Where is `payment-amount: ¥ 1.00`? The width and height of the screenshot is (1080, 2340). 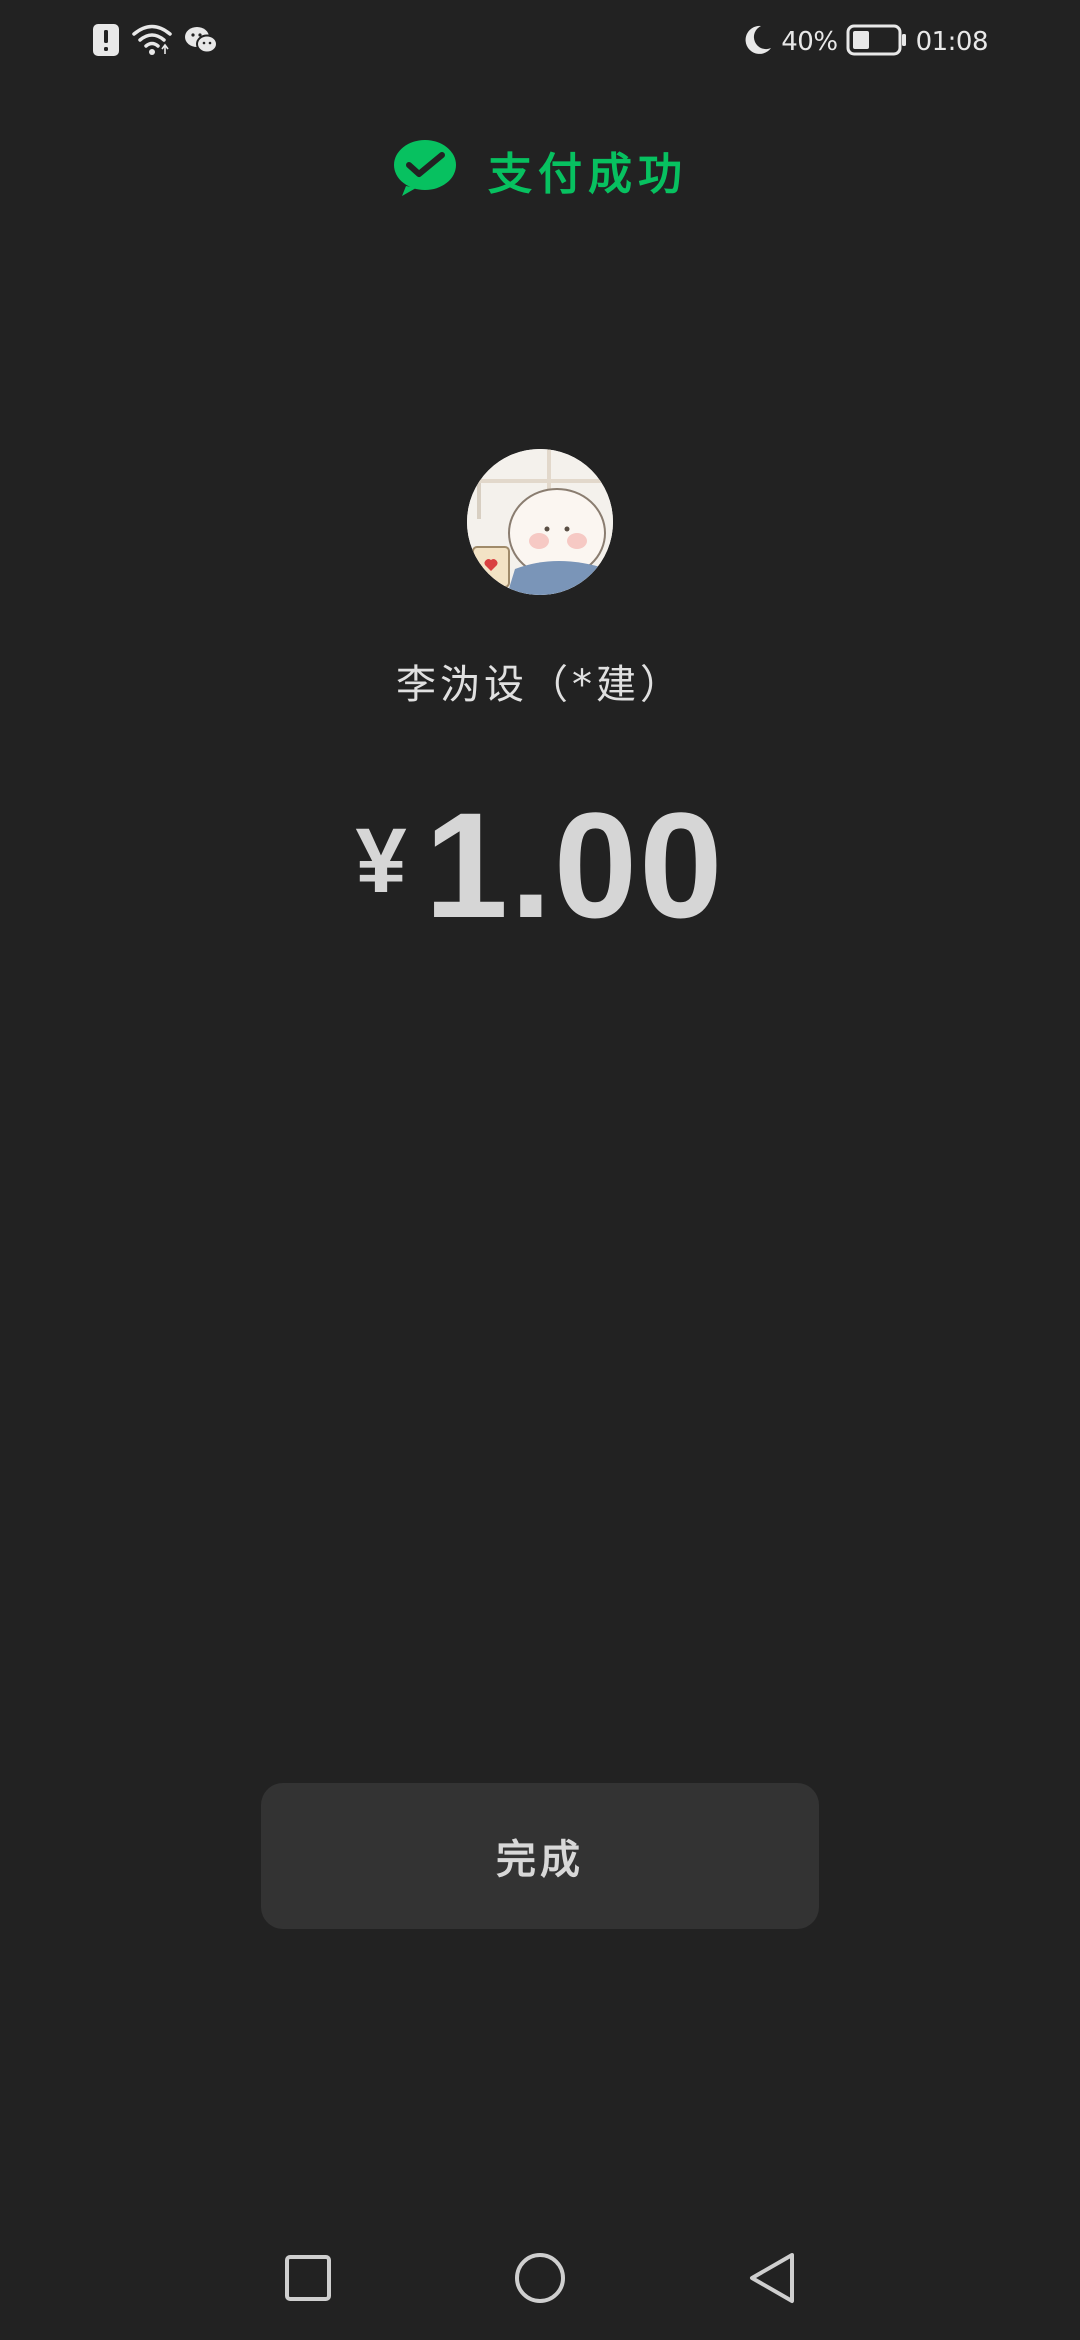
payment-amount: ¥ 1.00 is located at coordinates (540, 865).